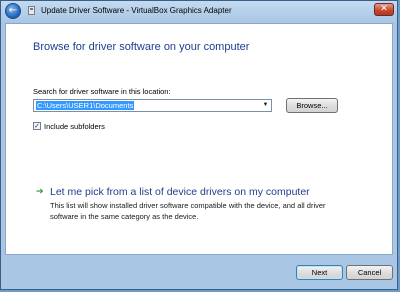 The height and width of the screenshot is (292, 400). Describe the element at coordinates (199, 271) in the screenshot. I see `wizard-footer: Next Cancel` at that location.